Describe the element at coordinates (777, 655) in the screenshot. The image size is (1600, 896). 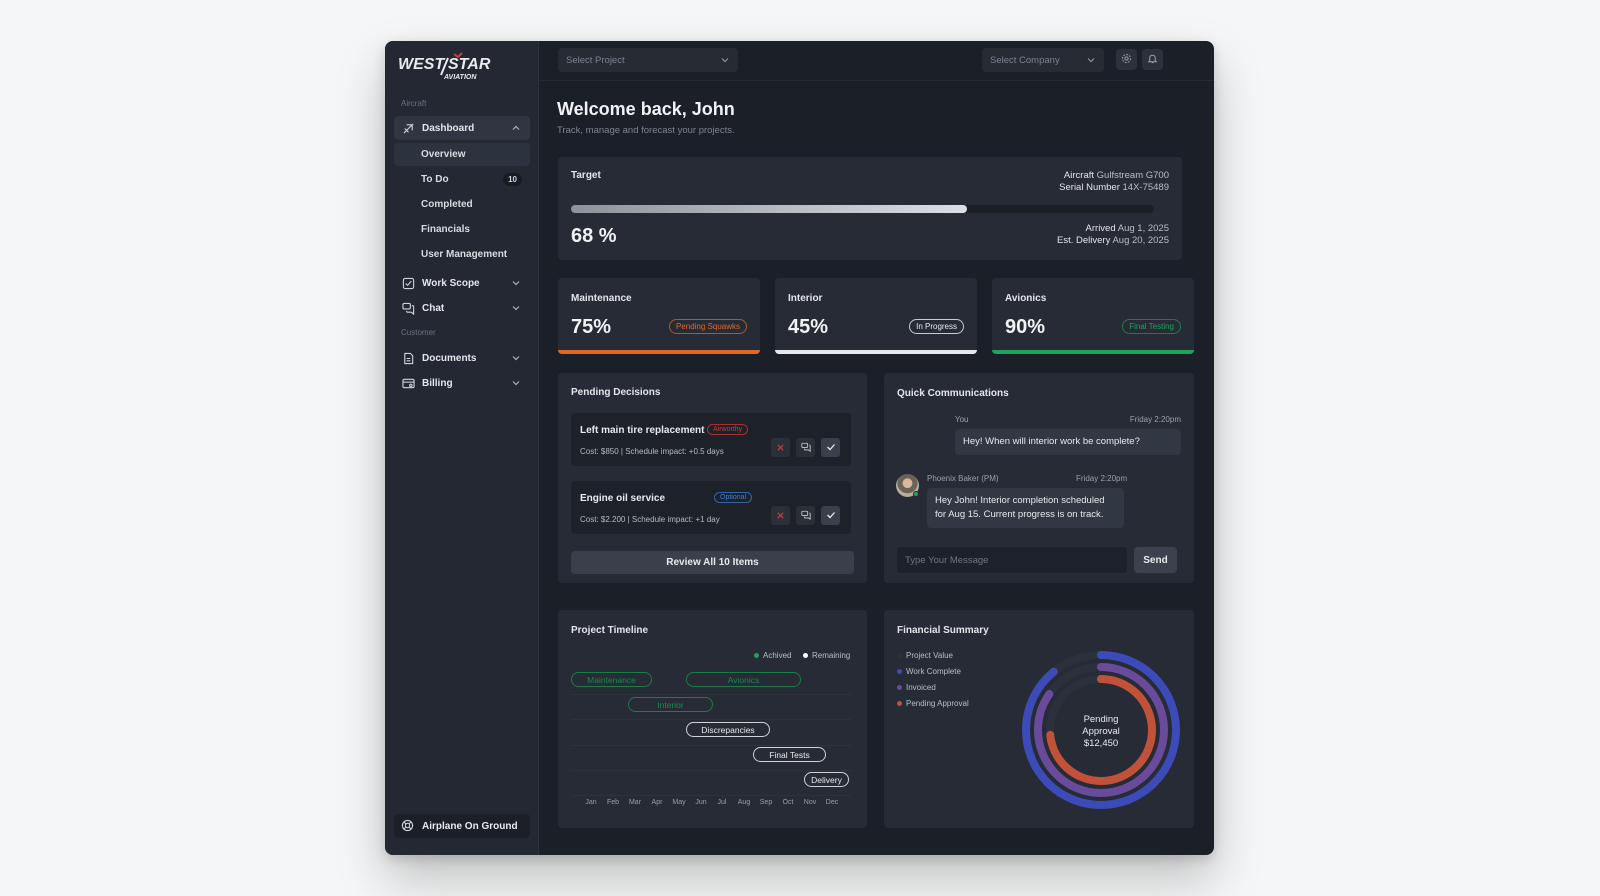
I see `legend-label: Achived` at that location.